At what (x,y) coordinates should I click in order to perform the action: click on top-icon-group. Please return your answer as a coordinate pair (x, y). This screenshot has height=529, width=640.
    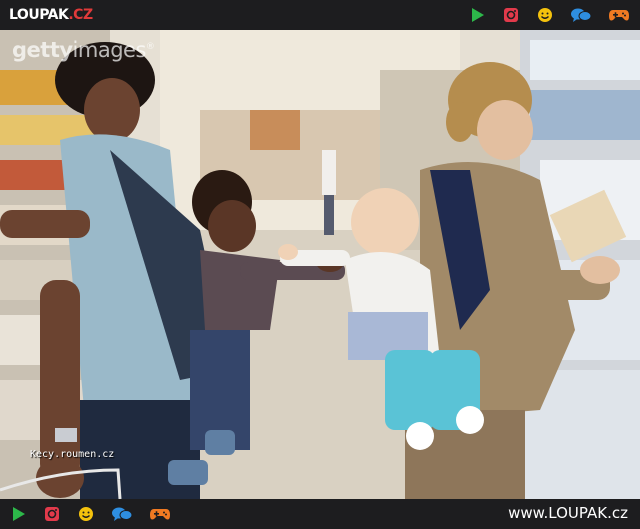
    Looking at the image, I should click on (541, 15).